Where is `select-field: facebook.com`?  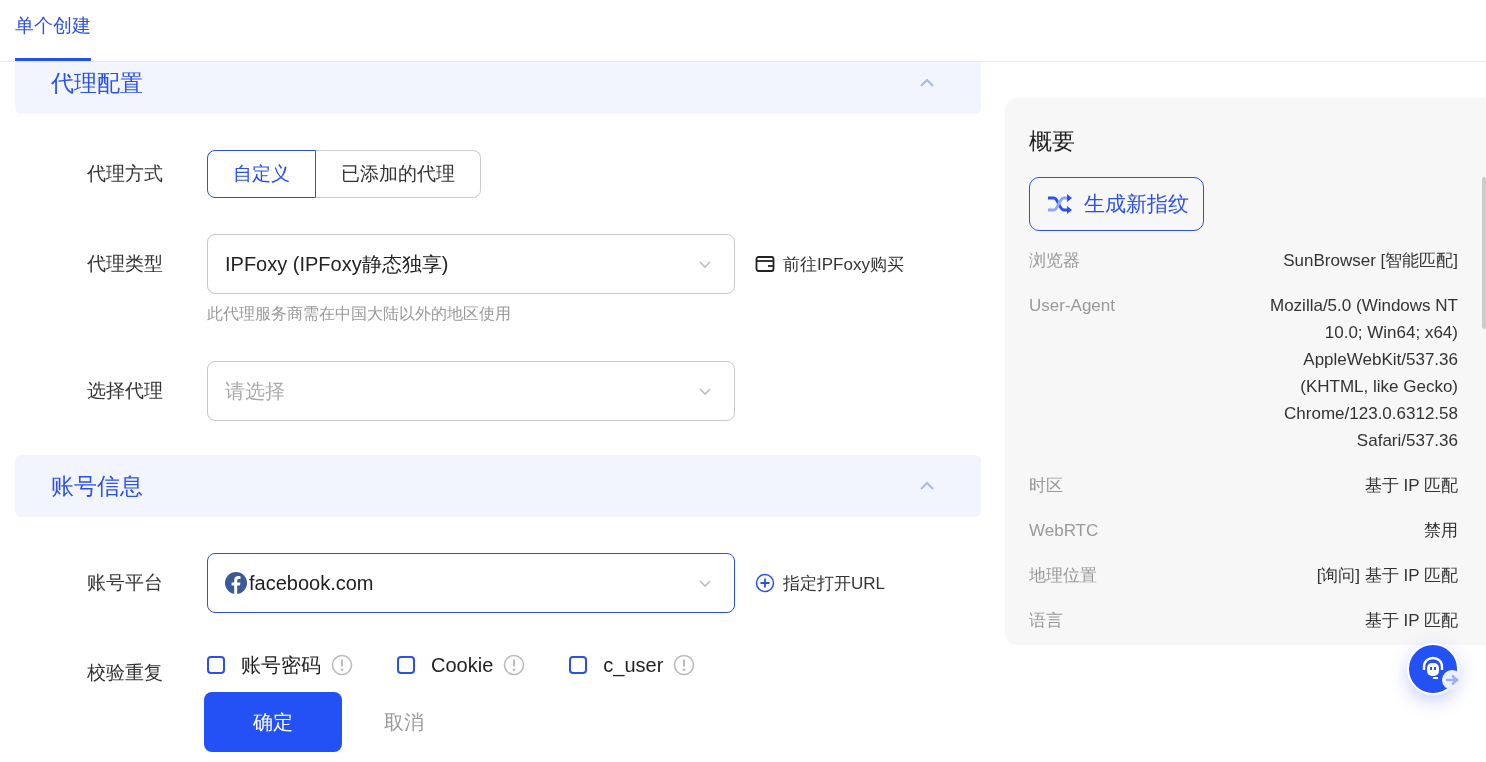 select-field: facebook.com is located at coordinates (471, 583).